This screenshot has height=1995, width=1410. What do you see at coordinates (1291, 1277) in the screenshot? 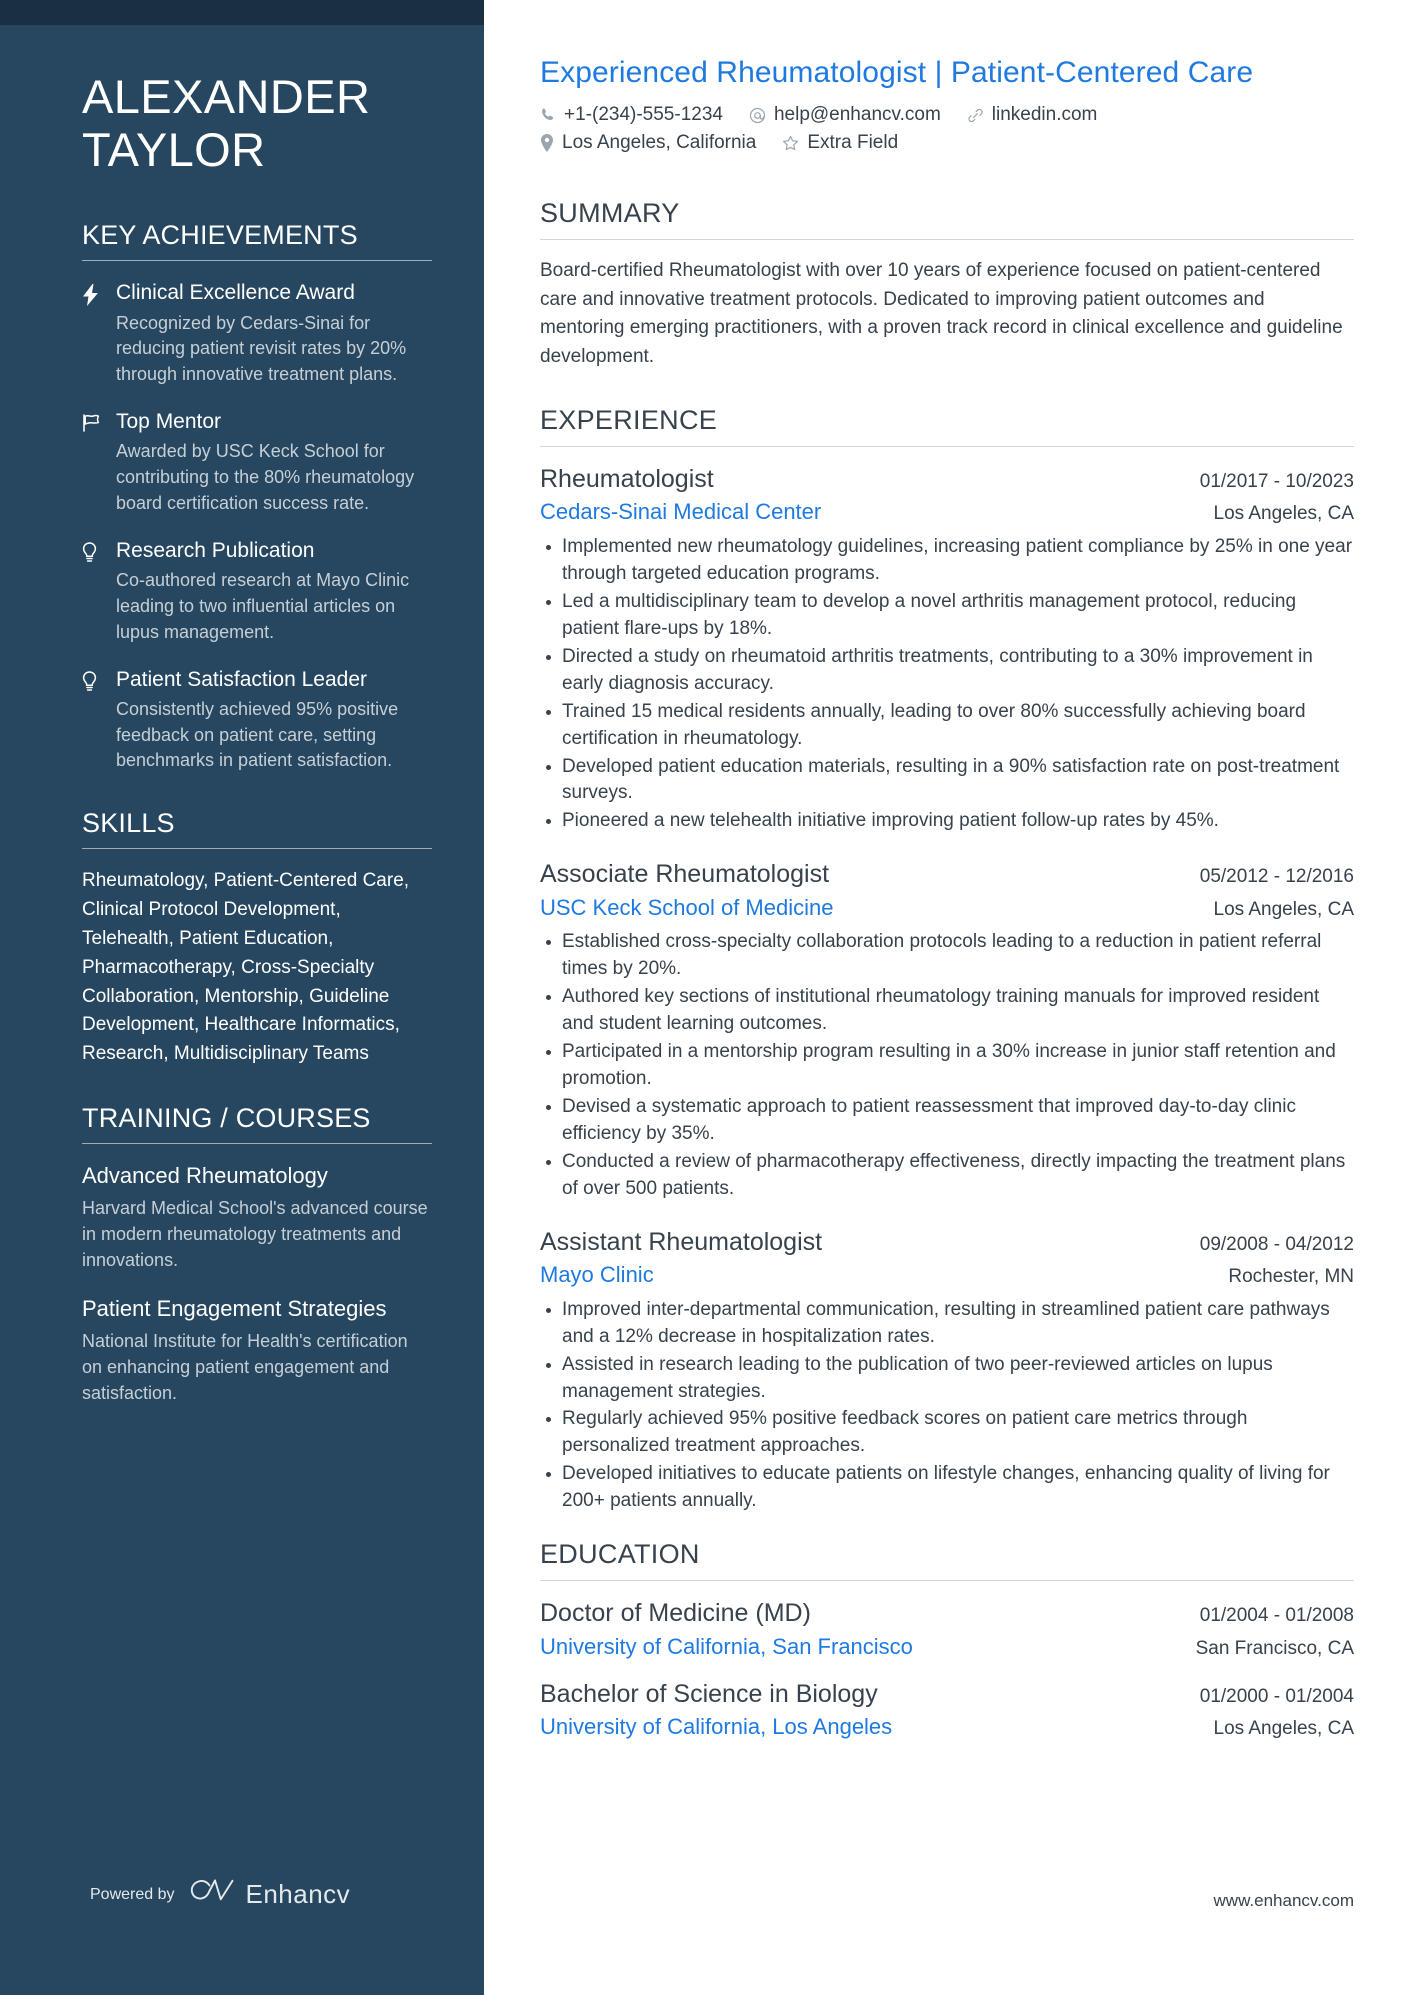
I see `job-location: Rochester, MN` at bounding box center [1291, 1277].